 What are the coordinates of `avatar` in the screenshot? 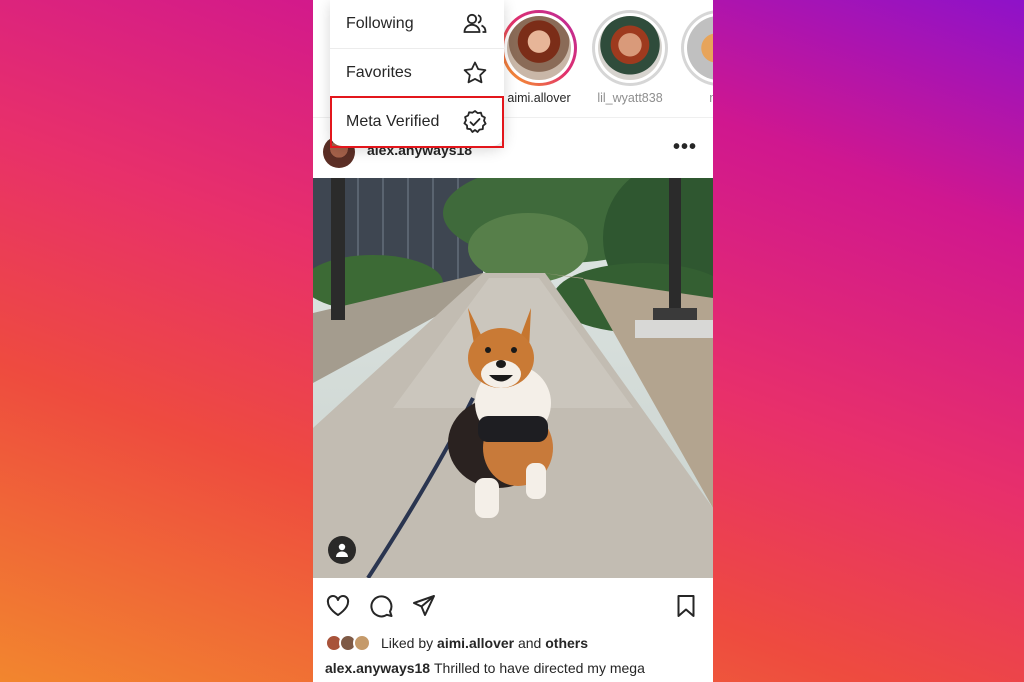 It's located at (362, 643).